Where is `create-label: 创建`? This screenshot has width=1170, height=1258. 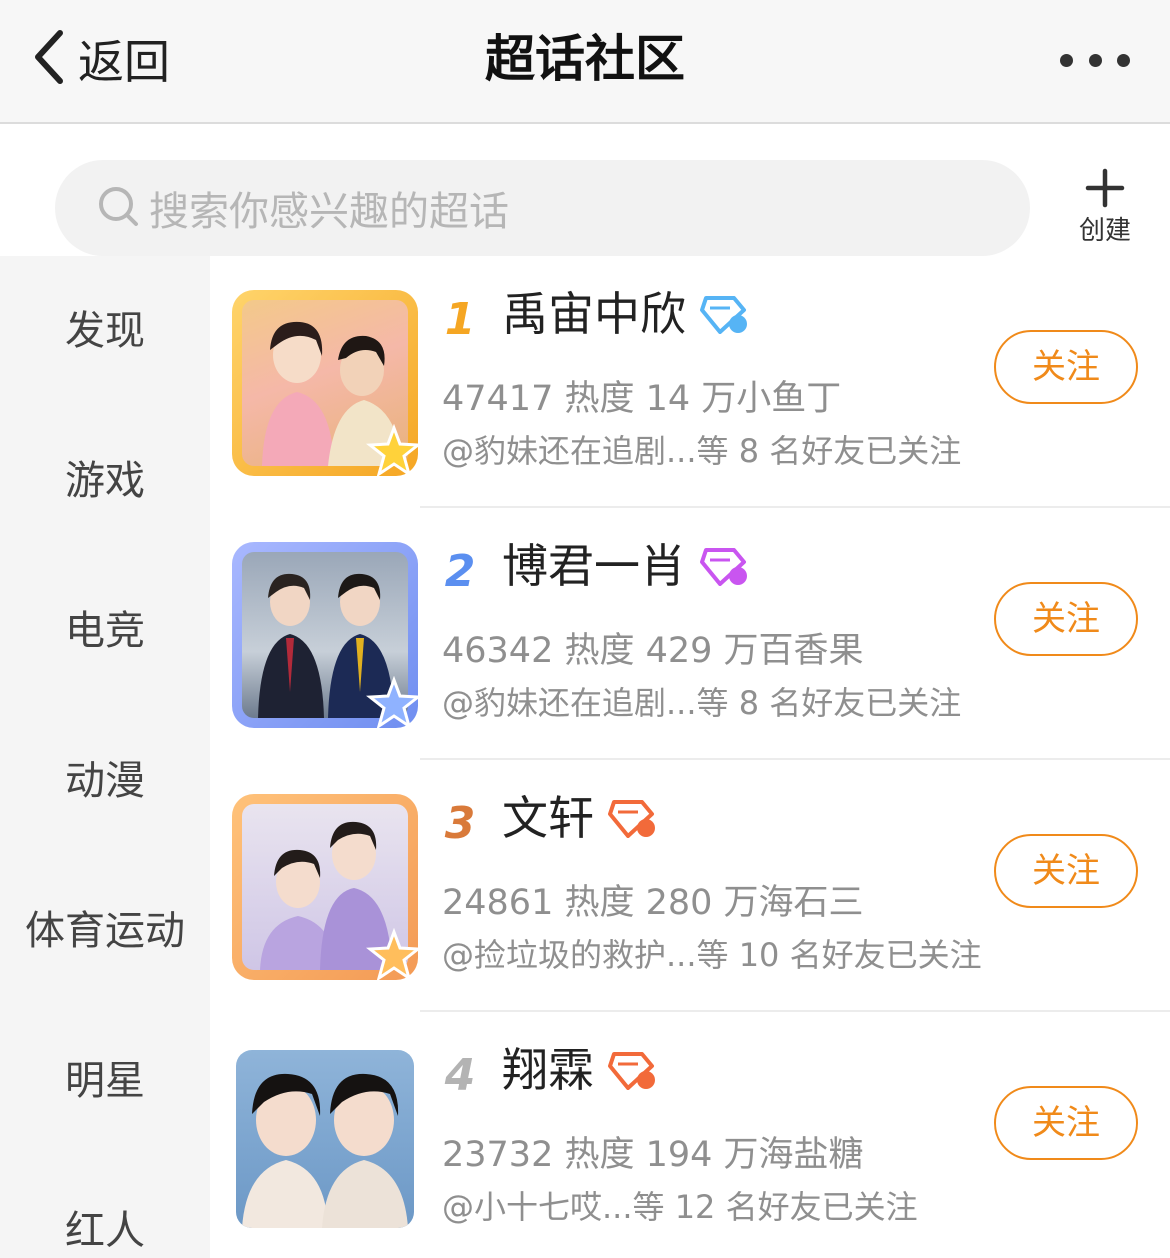 create-label: 创建 is located at coordinates (1104, 231).